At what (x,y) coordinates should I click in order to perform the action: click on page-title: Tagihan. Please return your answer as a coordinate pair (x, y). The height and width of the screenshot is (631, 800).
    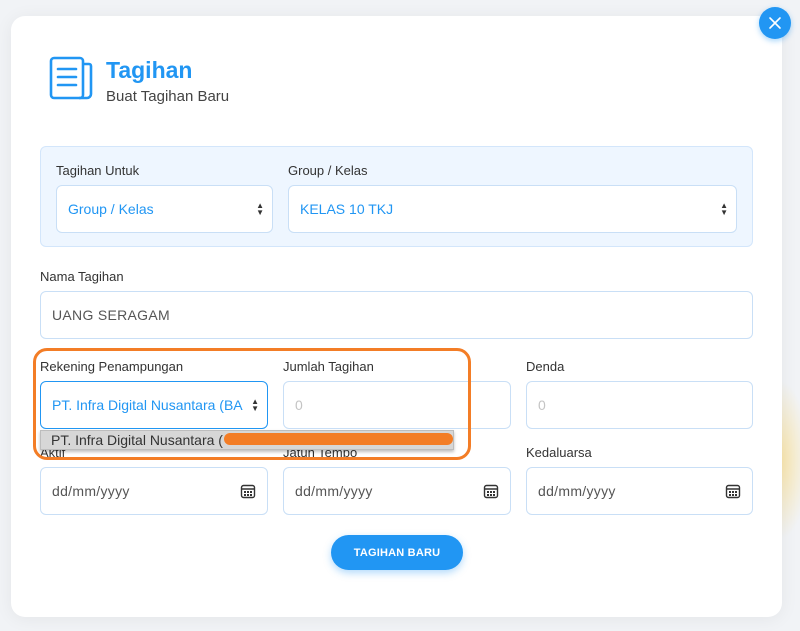
    Looking at the image, I should click on (149, 70).